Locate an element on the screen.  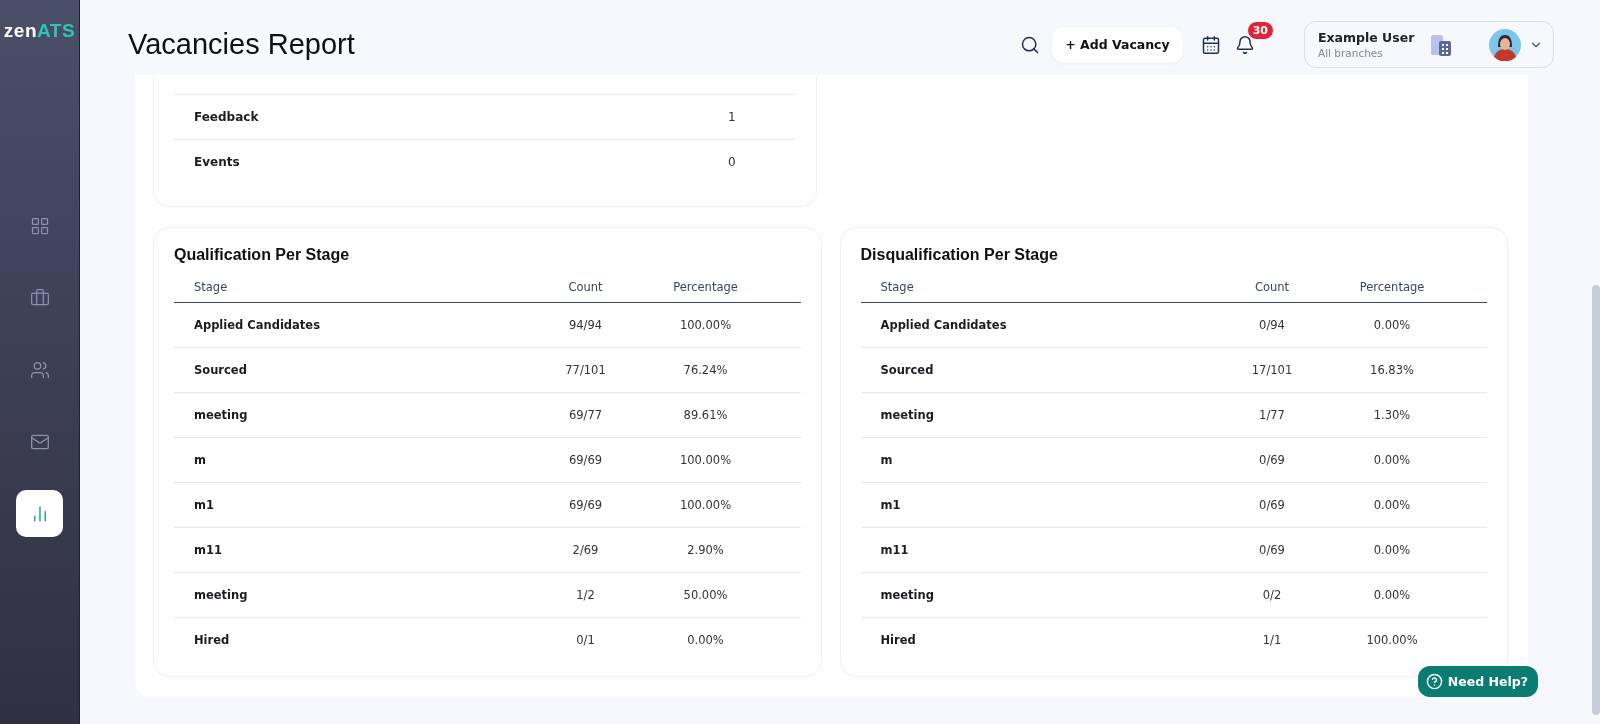
percentage-cell-text: 16.83% is located at coordinates (1392, 370).